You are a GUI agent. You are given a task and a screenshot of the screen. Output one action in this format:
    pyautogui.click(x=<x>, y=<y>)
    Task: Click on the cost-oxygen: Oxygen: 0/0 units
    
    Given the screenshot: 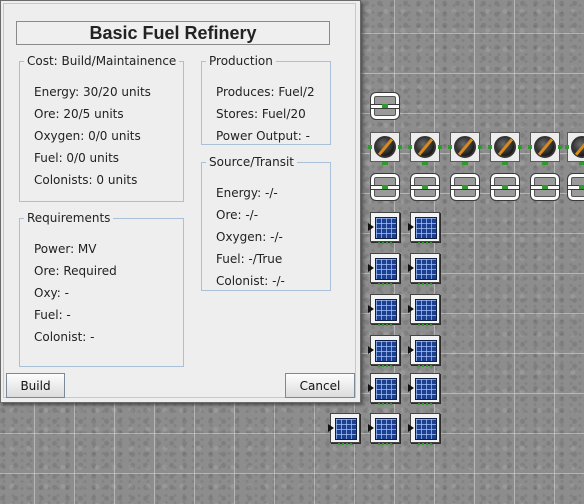 What is the action you would take?
    pyautogui.click(x=87, y=136)
    